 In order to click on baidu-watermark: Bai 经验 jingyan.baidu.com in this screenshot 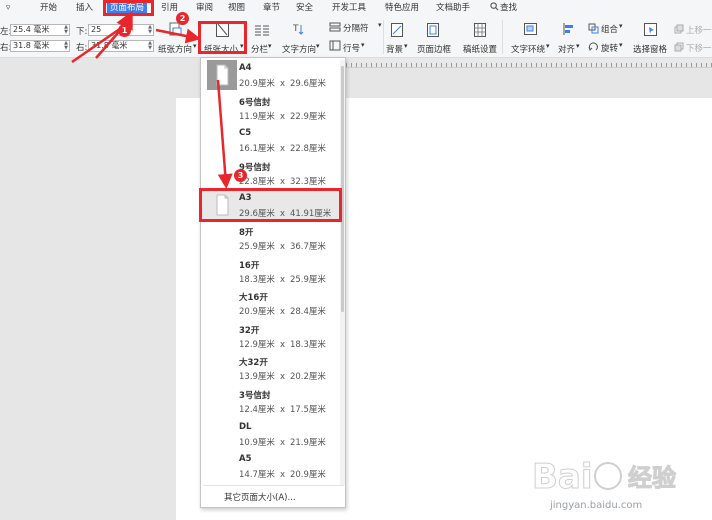, I will do `click(618, 481)`.